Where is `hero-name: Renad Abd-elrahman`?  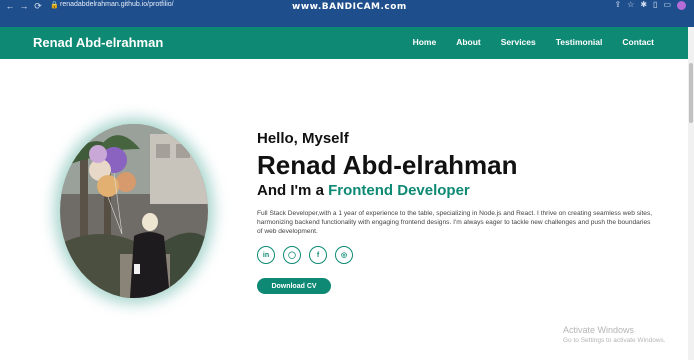 hero-name: Renad Abd-elrahman is located at coordinates (387, 165).